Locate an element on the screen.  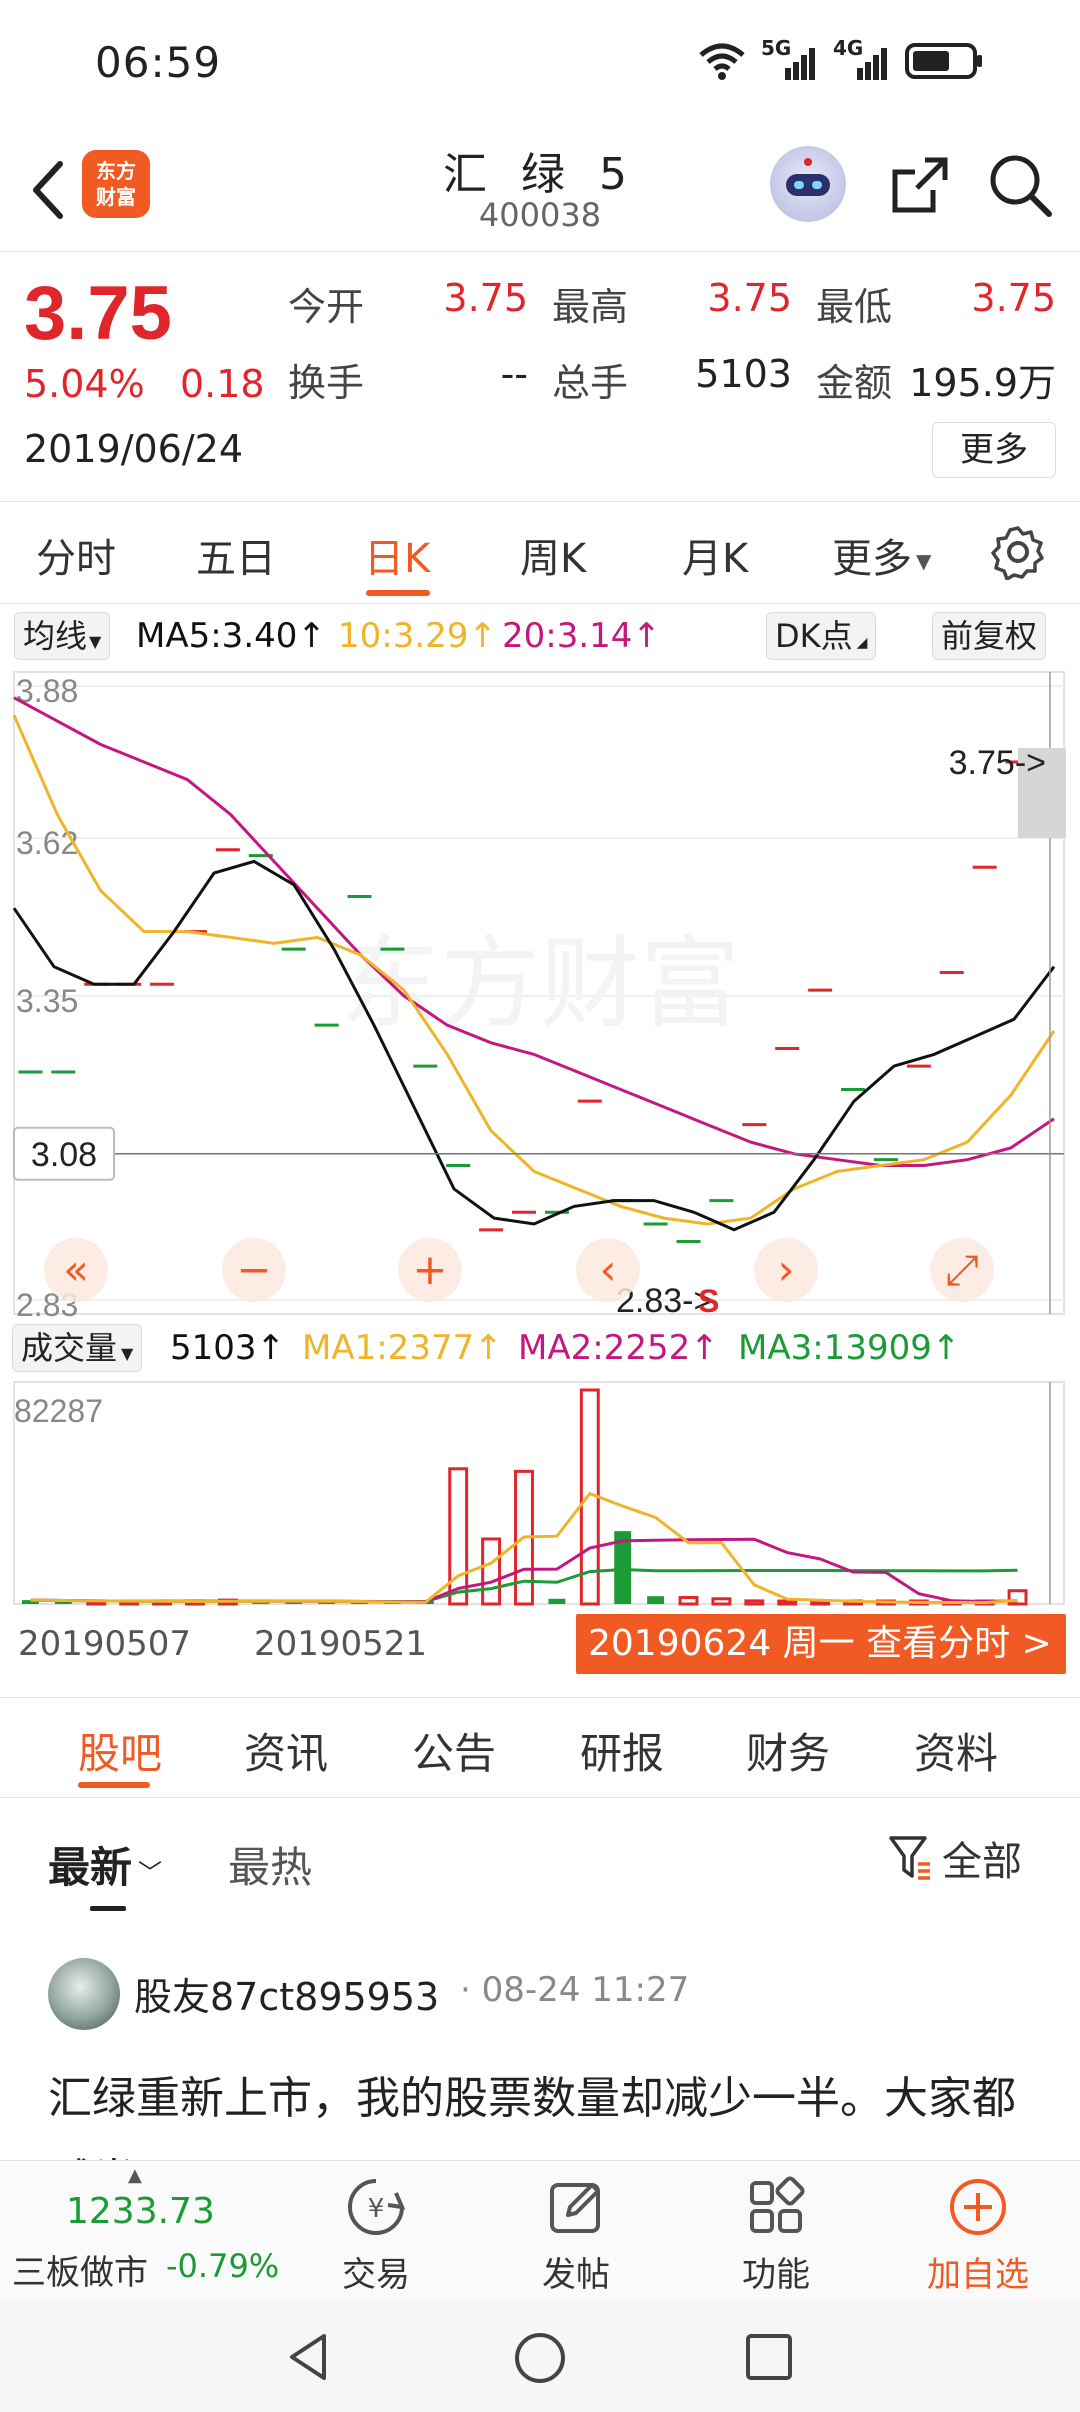
zoom-out-icon: − is located at coordinates (254, 1270).